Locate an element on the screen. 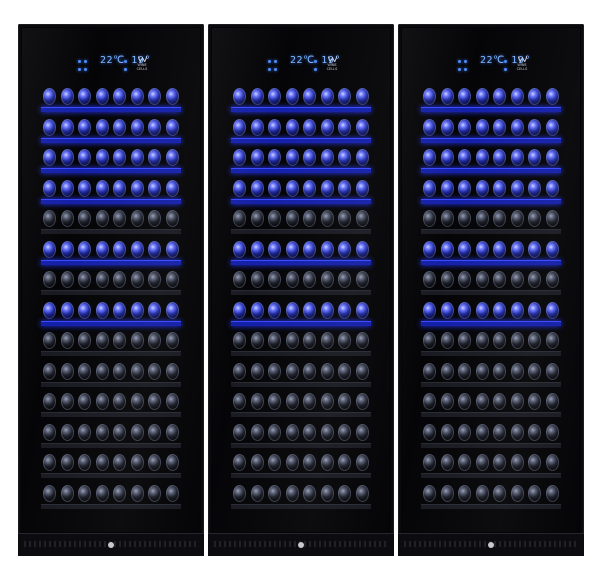 The width and height of the screenshot is (600, 583). kick-plate is located at coordinates (301, 544).